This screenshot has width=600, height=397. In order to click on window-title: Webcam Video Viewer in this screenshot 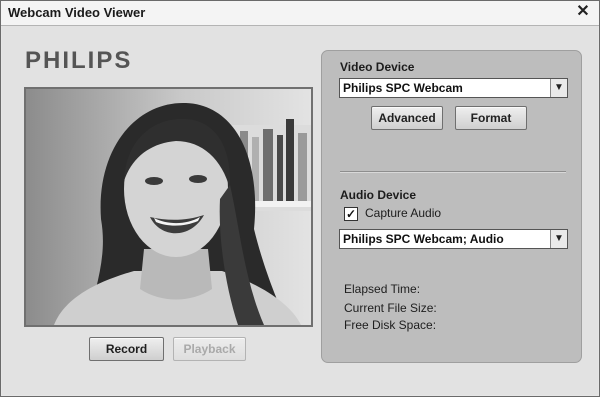, I will do `click(77, 12)`.